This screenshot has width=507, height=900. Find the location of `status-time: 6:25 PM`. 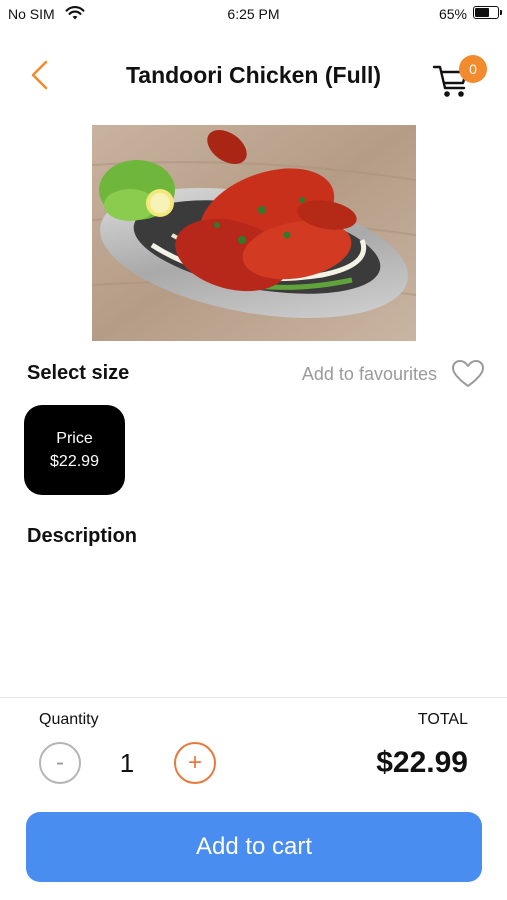

status-time: 6:25 PM is located at coordinates (253, 14).